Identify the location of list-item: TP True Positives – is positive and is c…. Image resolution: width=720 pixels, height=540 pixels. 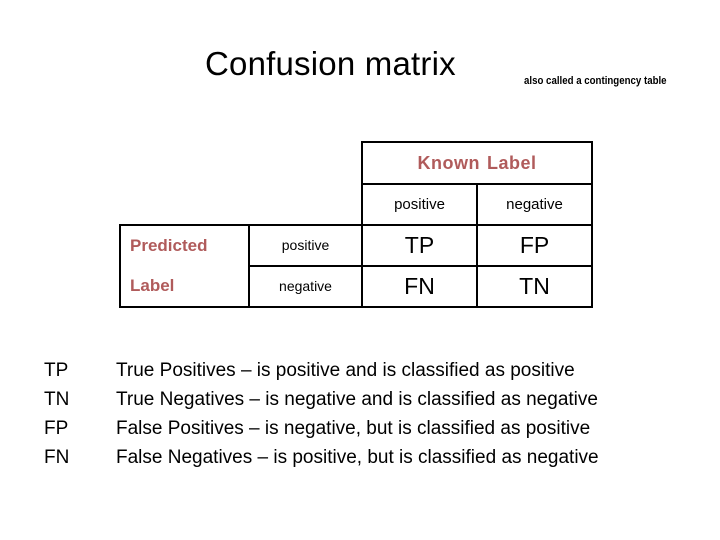
(369, 374).